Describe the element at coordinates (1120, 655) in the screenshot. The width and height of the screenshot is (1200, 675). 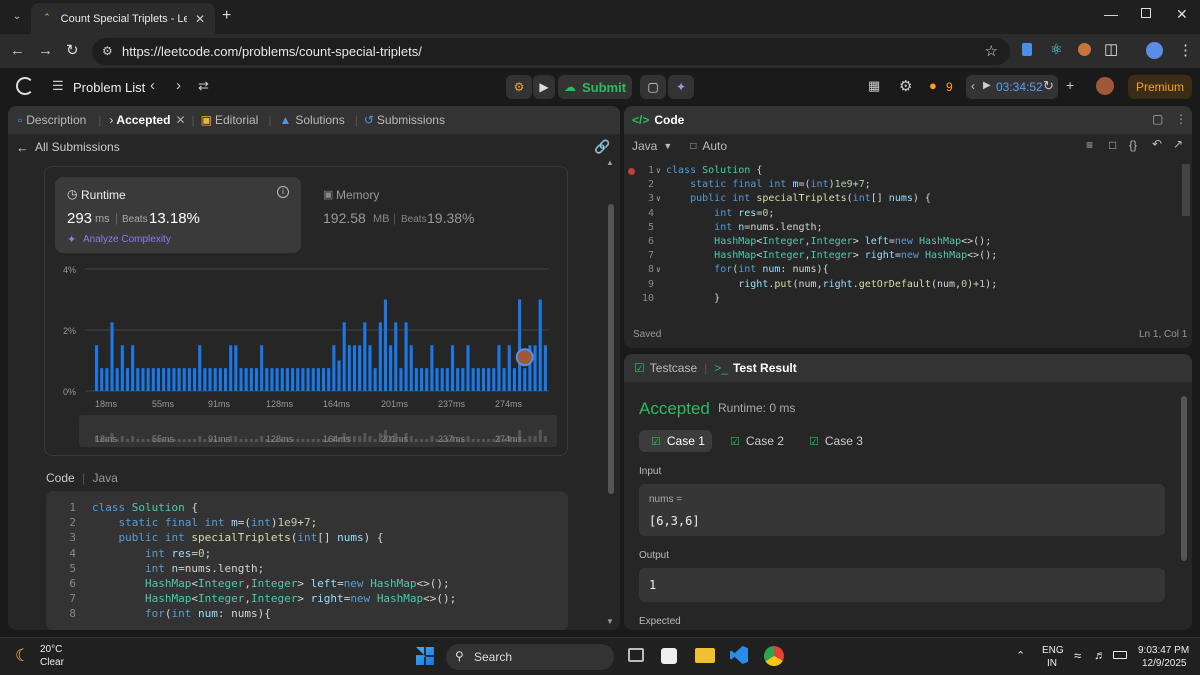
I see `battery-icon` at that location.